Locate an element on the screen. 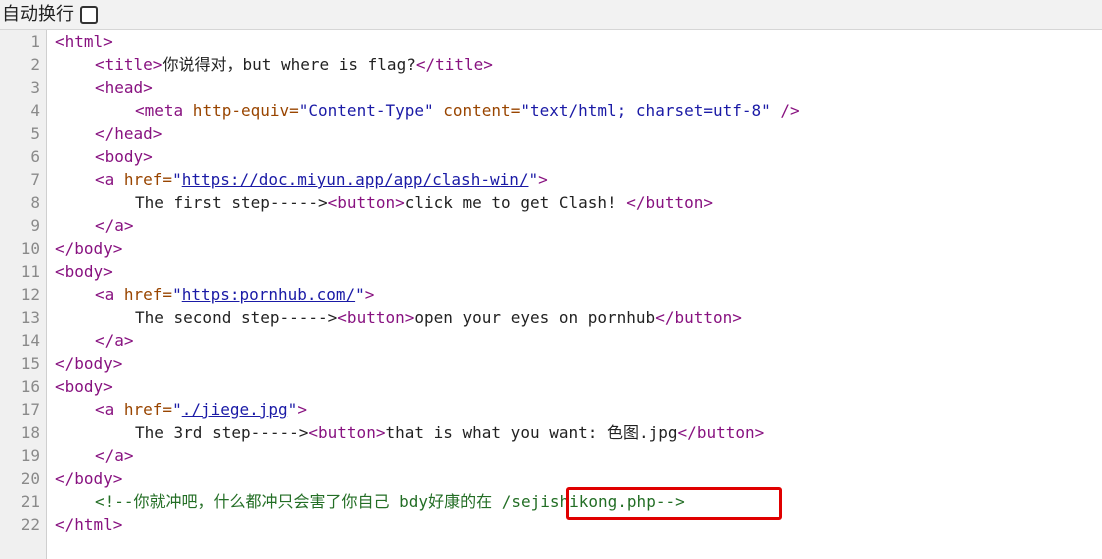 This screenshot has width=1102, height=559. code-line-1: <html> is located at coordinates (84, 41).